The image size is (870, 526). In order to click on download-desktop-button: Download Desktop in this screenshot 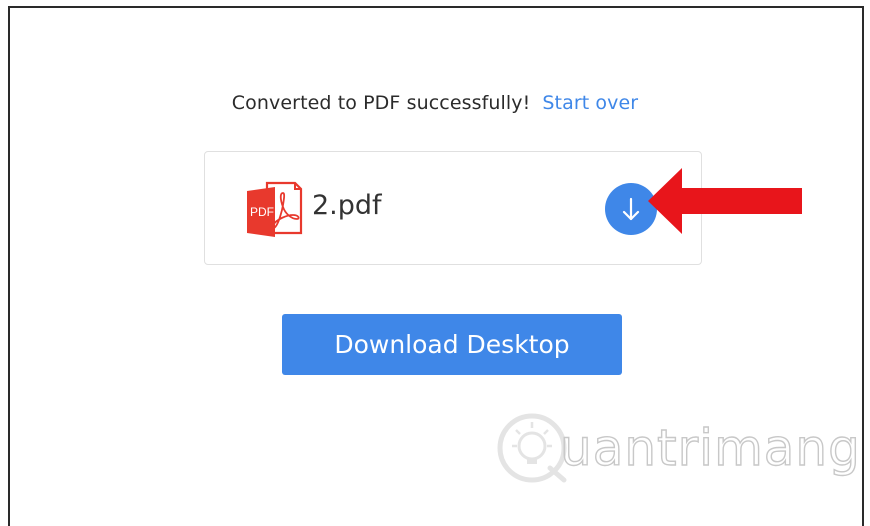, I will do `click(452, 344)`.